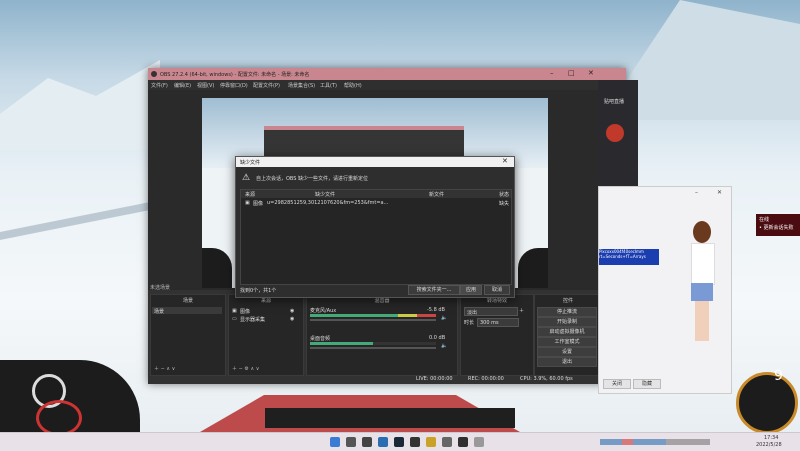 The height and width of the screenshot is (451, 800). What do you see at coordinates (159, 312) in the screenshot?
I see `scene-name: 场景` at bounding box center [159, 312].